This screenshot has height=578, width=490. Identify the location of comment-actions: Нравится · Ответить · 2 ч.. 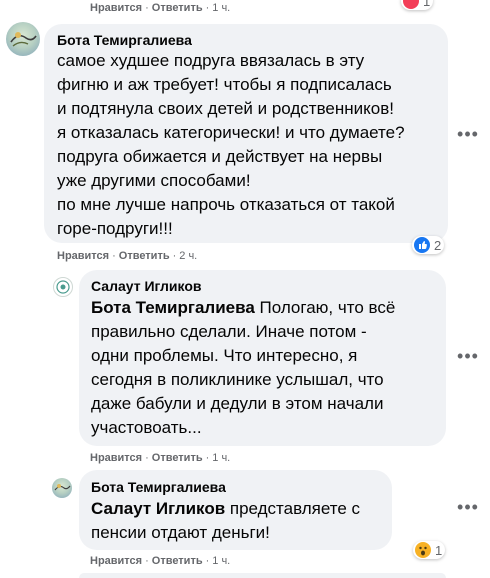
(127, 256).